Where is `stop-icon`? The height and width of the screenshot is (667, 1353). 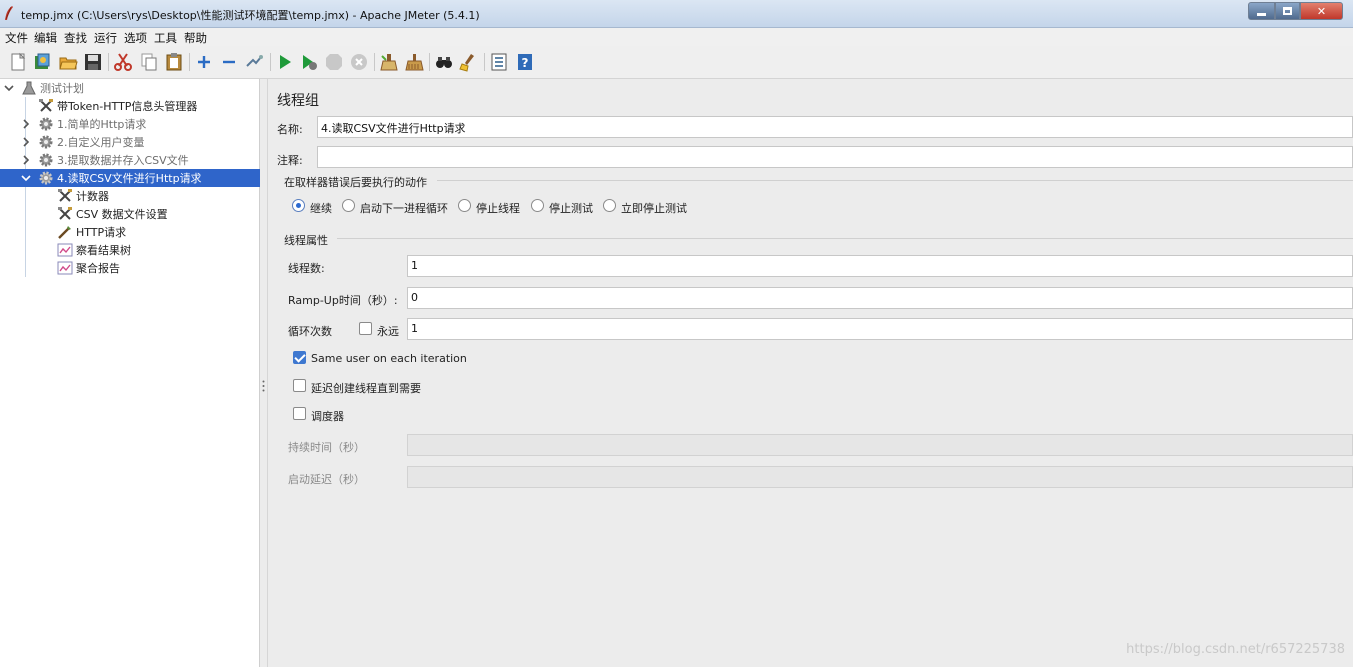
stop-icon is located at coordinates (334, 62).